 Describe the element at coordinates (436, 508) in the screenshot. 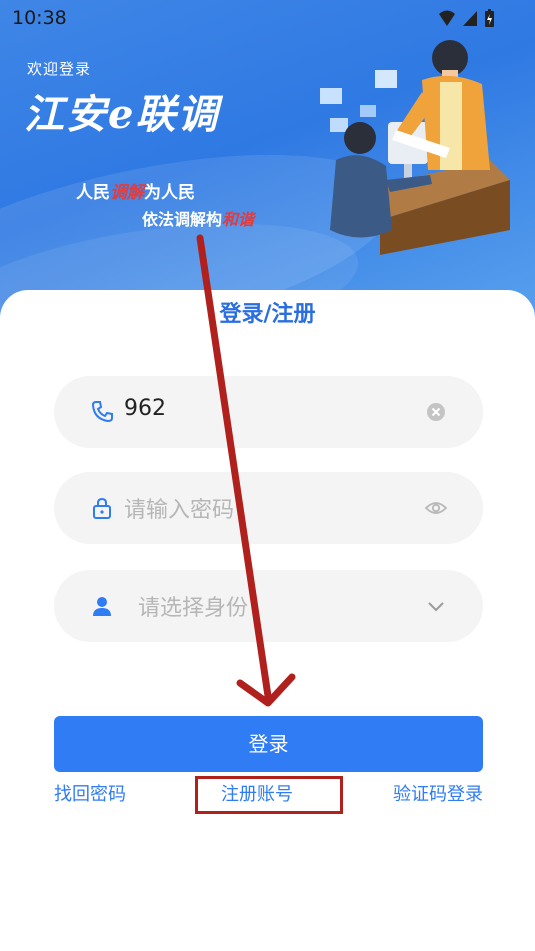

I see `eye-icon` at that location.